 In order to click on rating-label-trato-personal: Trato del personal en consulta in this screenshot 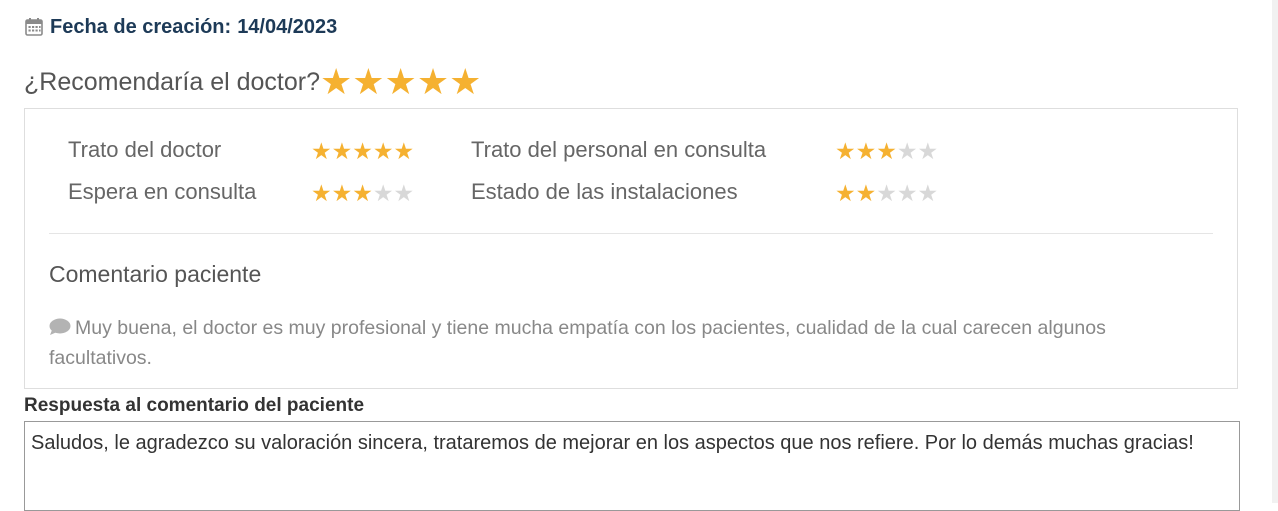, I will do `click(619, 149)`.